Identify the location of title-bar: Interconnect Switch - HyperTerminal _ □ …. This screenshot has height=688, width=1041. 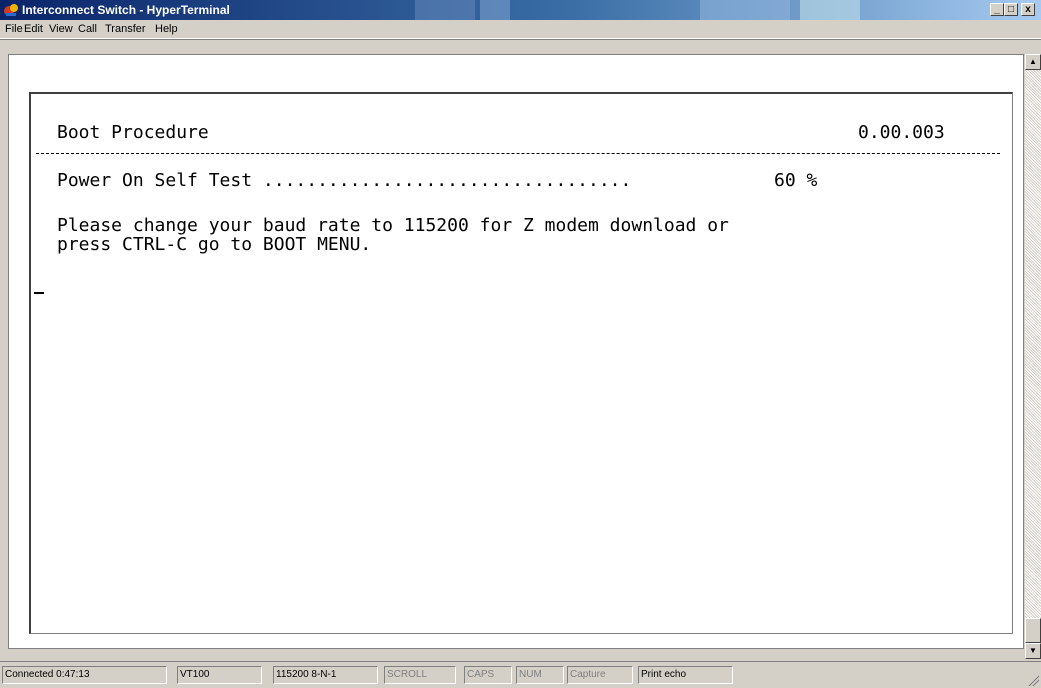
(520, 10).